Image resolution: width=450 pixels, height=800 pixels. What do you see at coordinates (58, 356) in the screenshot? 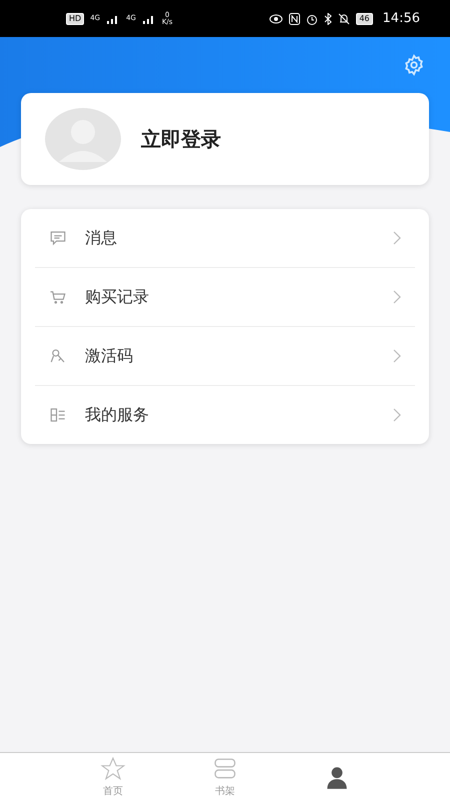
I see `key-icon` at bounding box center [58, 356].